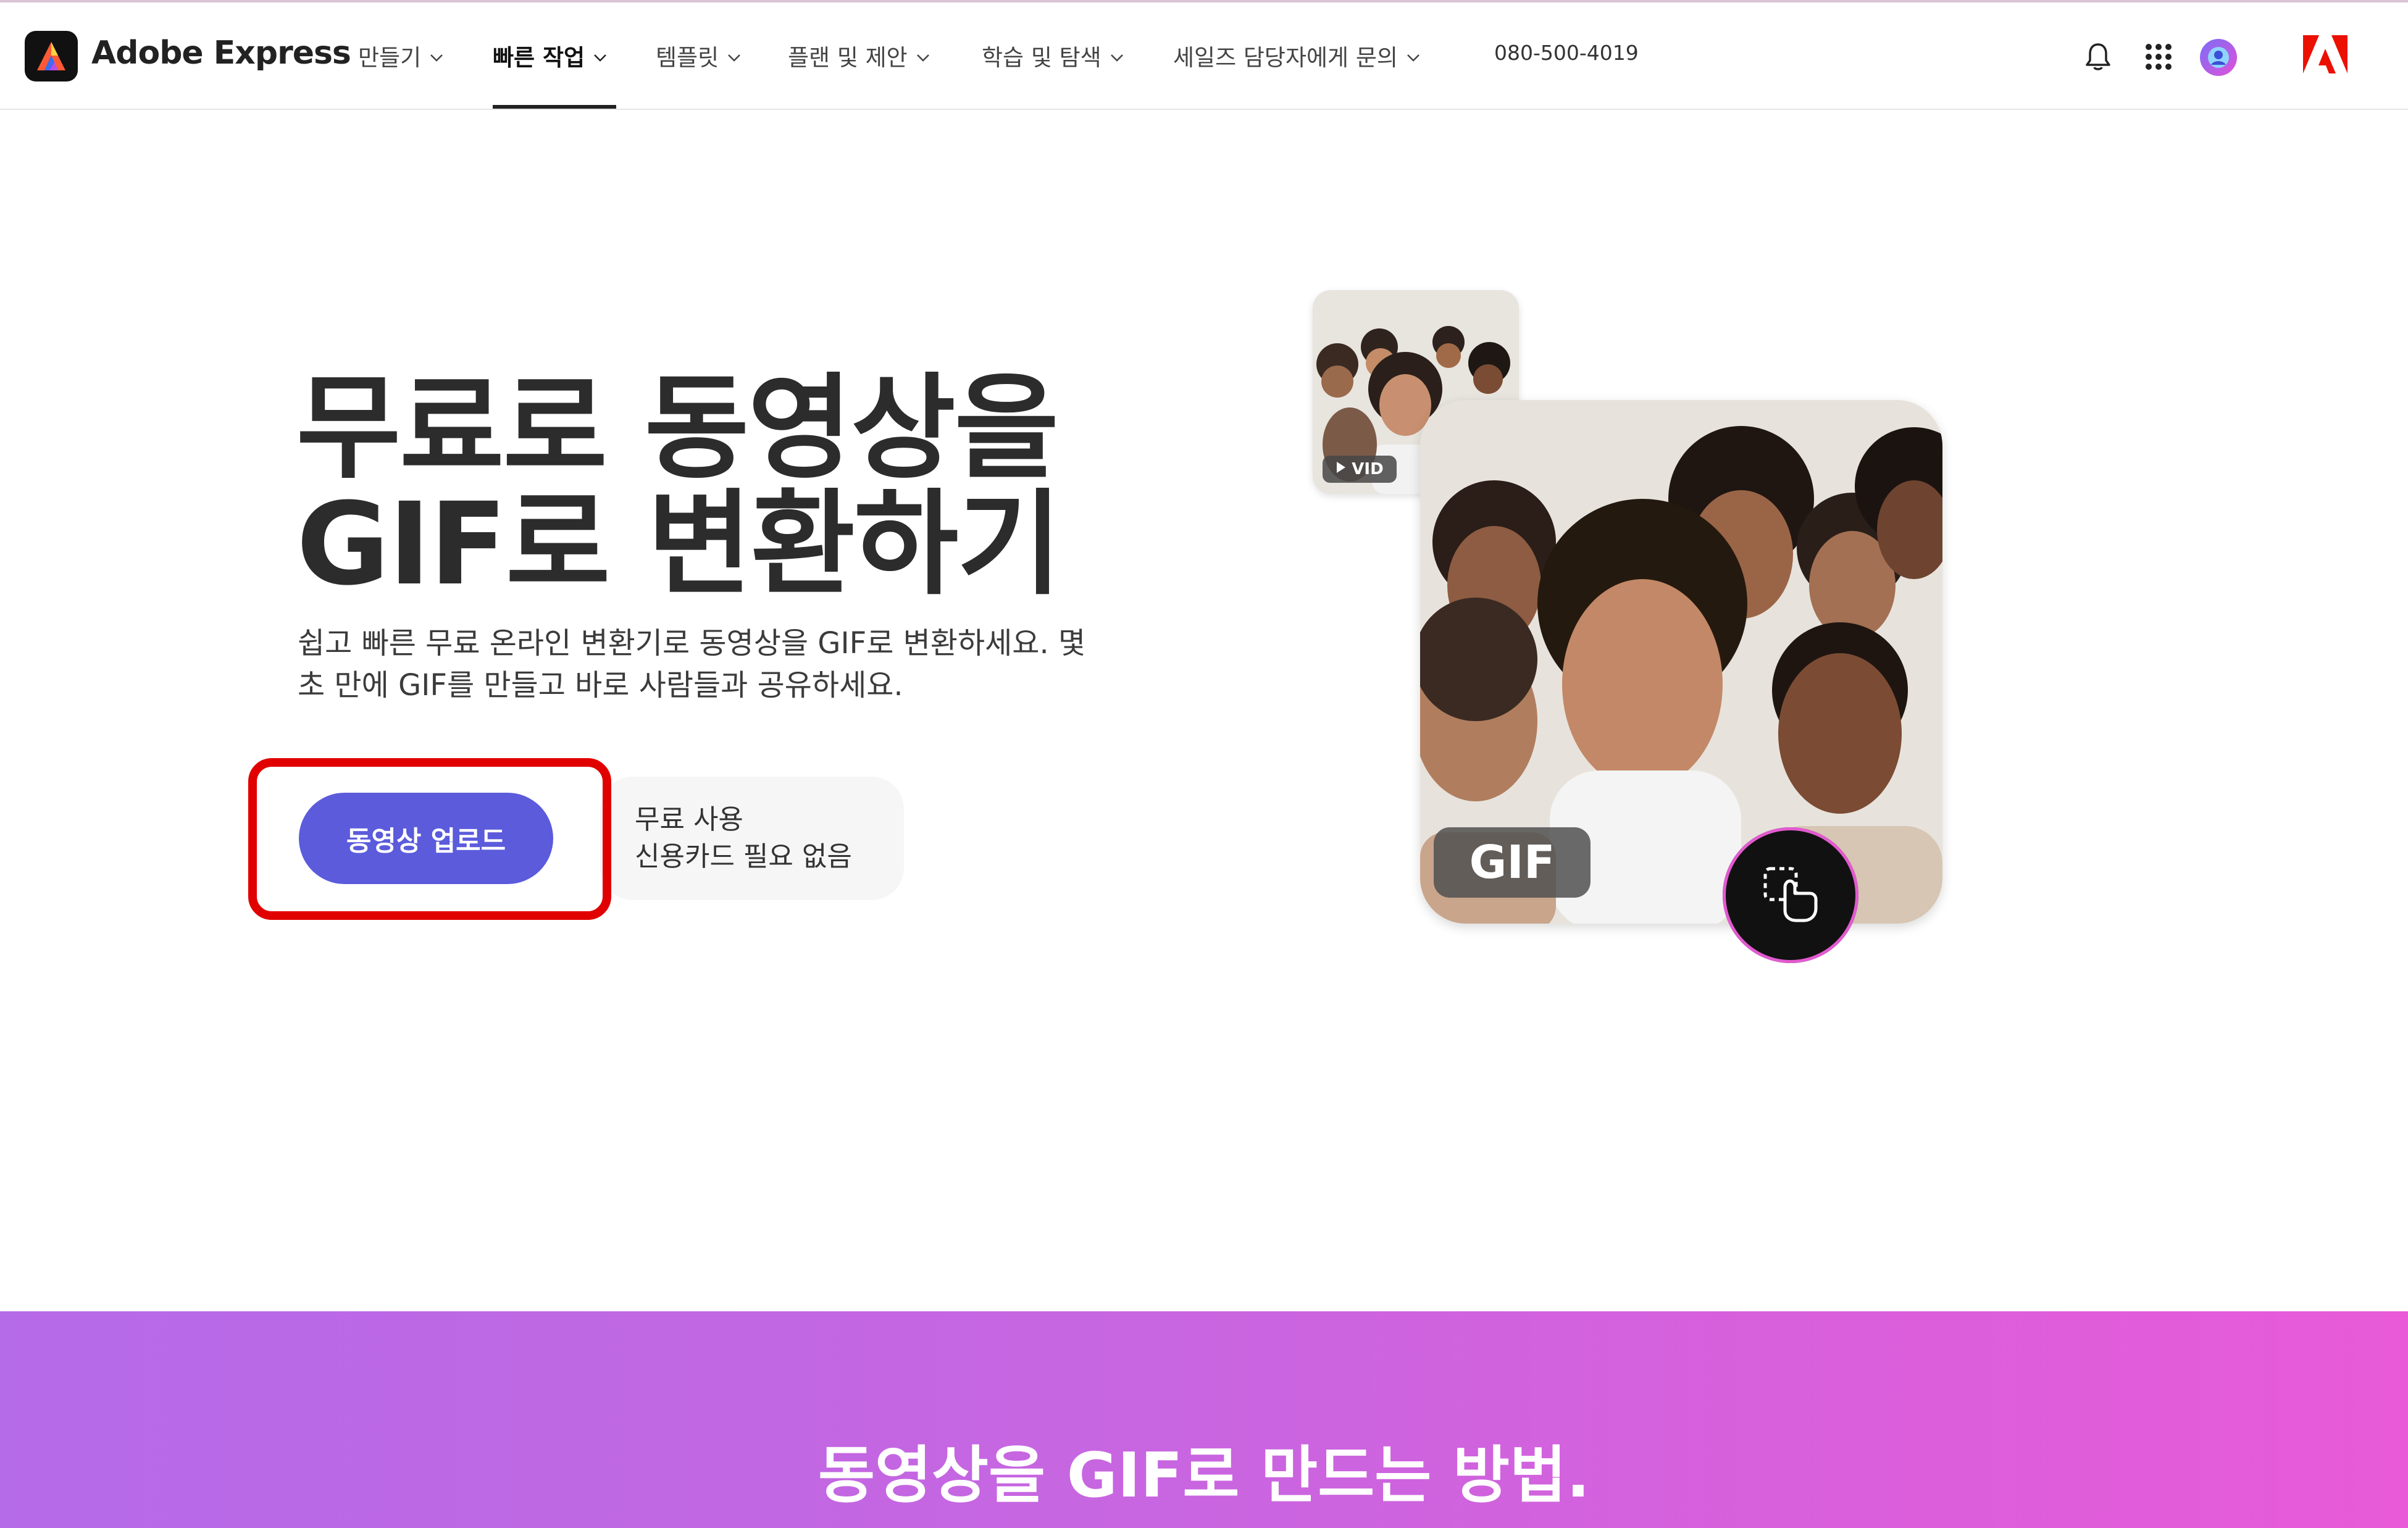 This screenshot has height=1528, width=2408. Describe the element at coordinates (1204, 1475) in the screenshot. I see `section-title: 동영상을 GIF로 만드는 방법.` at that location.